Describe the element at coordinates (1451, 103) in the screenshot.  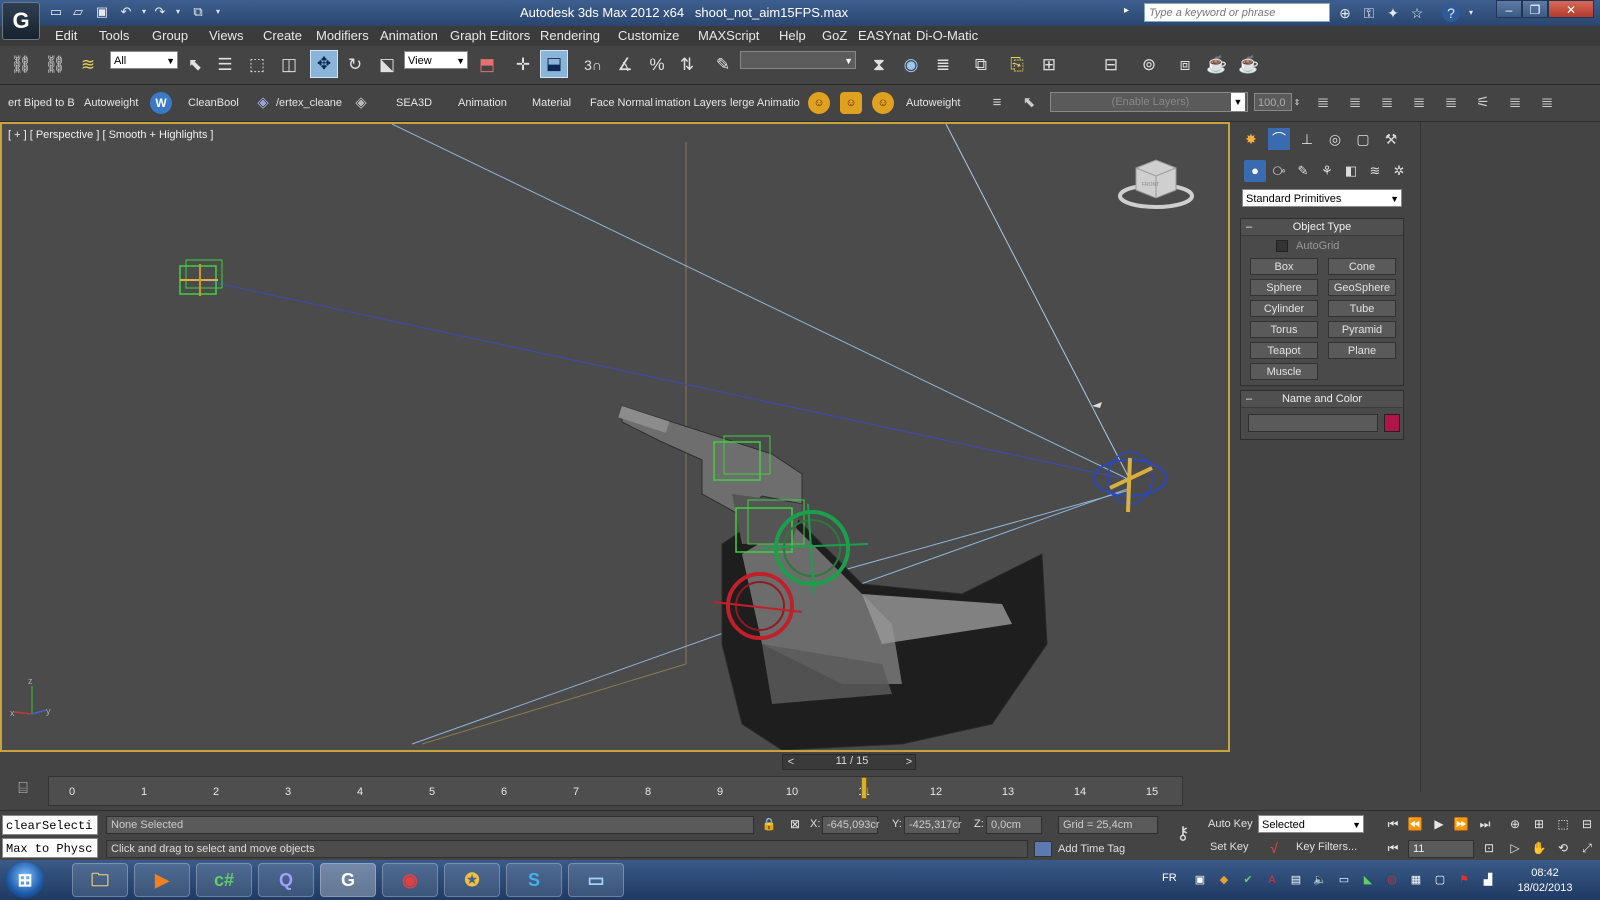
I see `anim-layer-collapse-icon: ≣` at that location.